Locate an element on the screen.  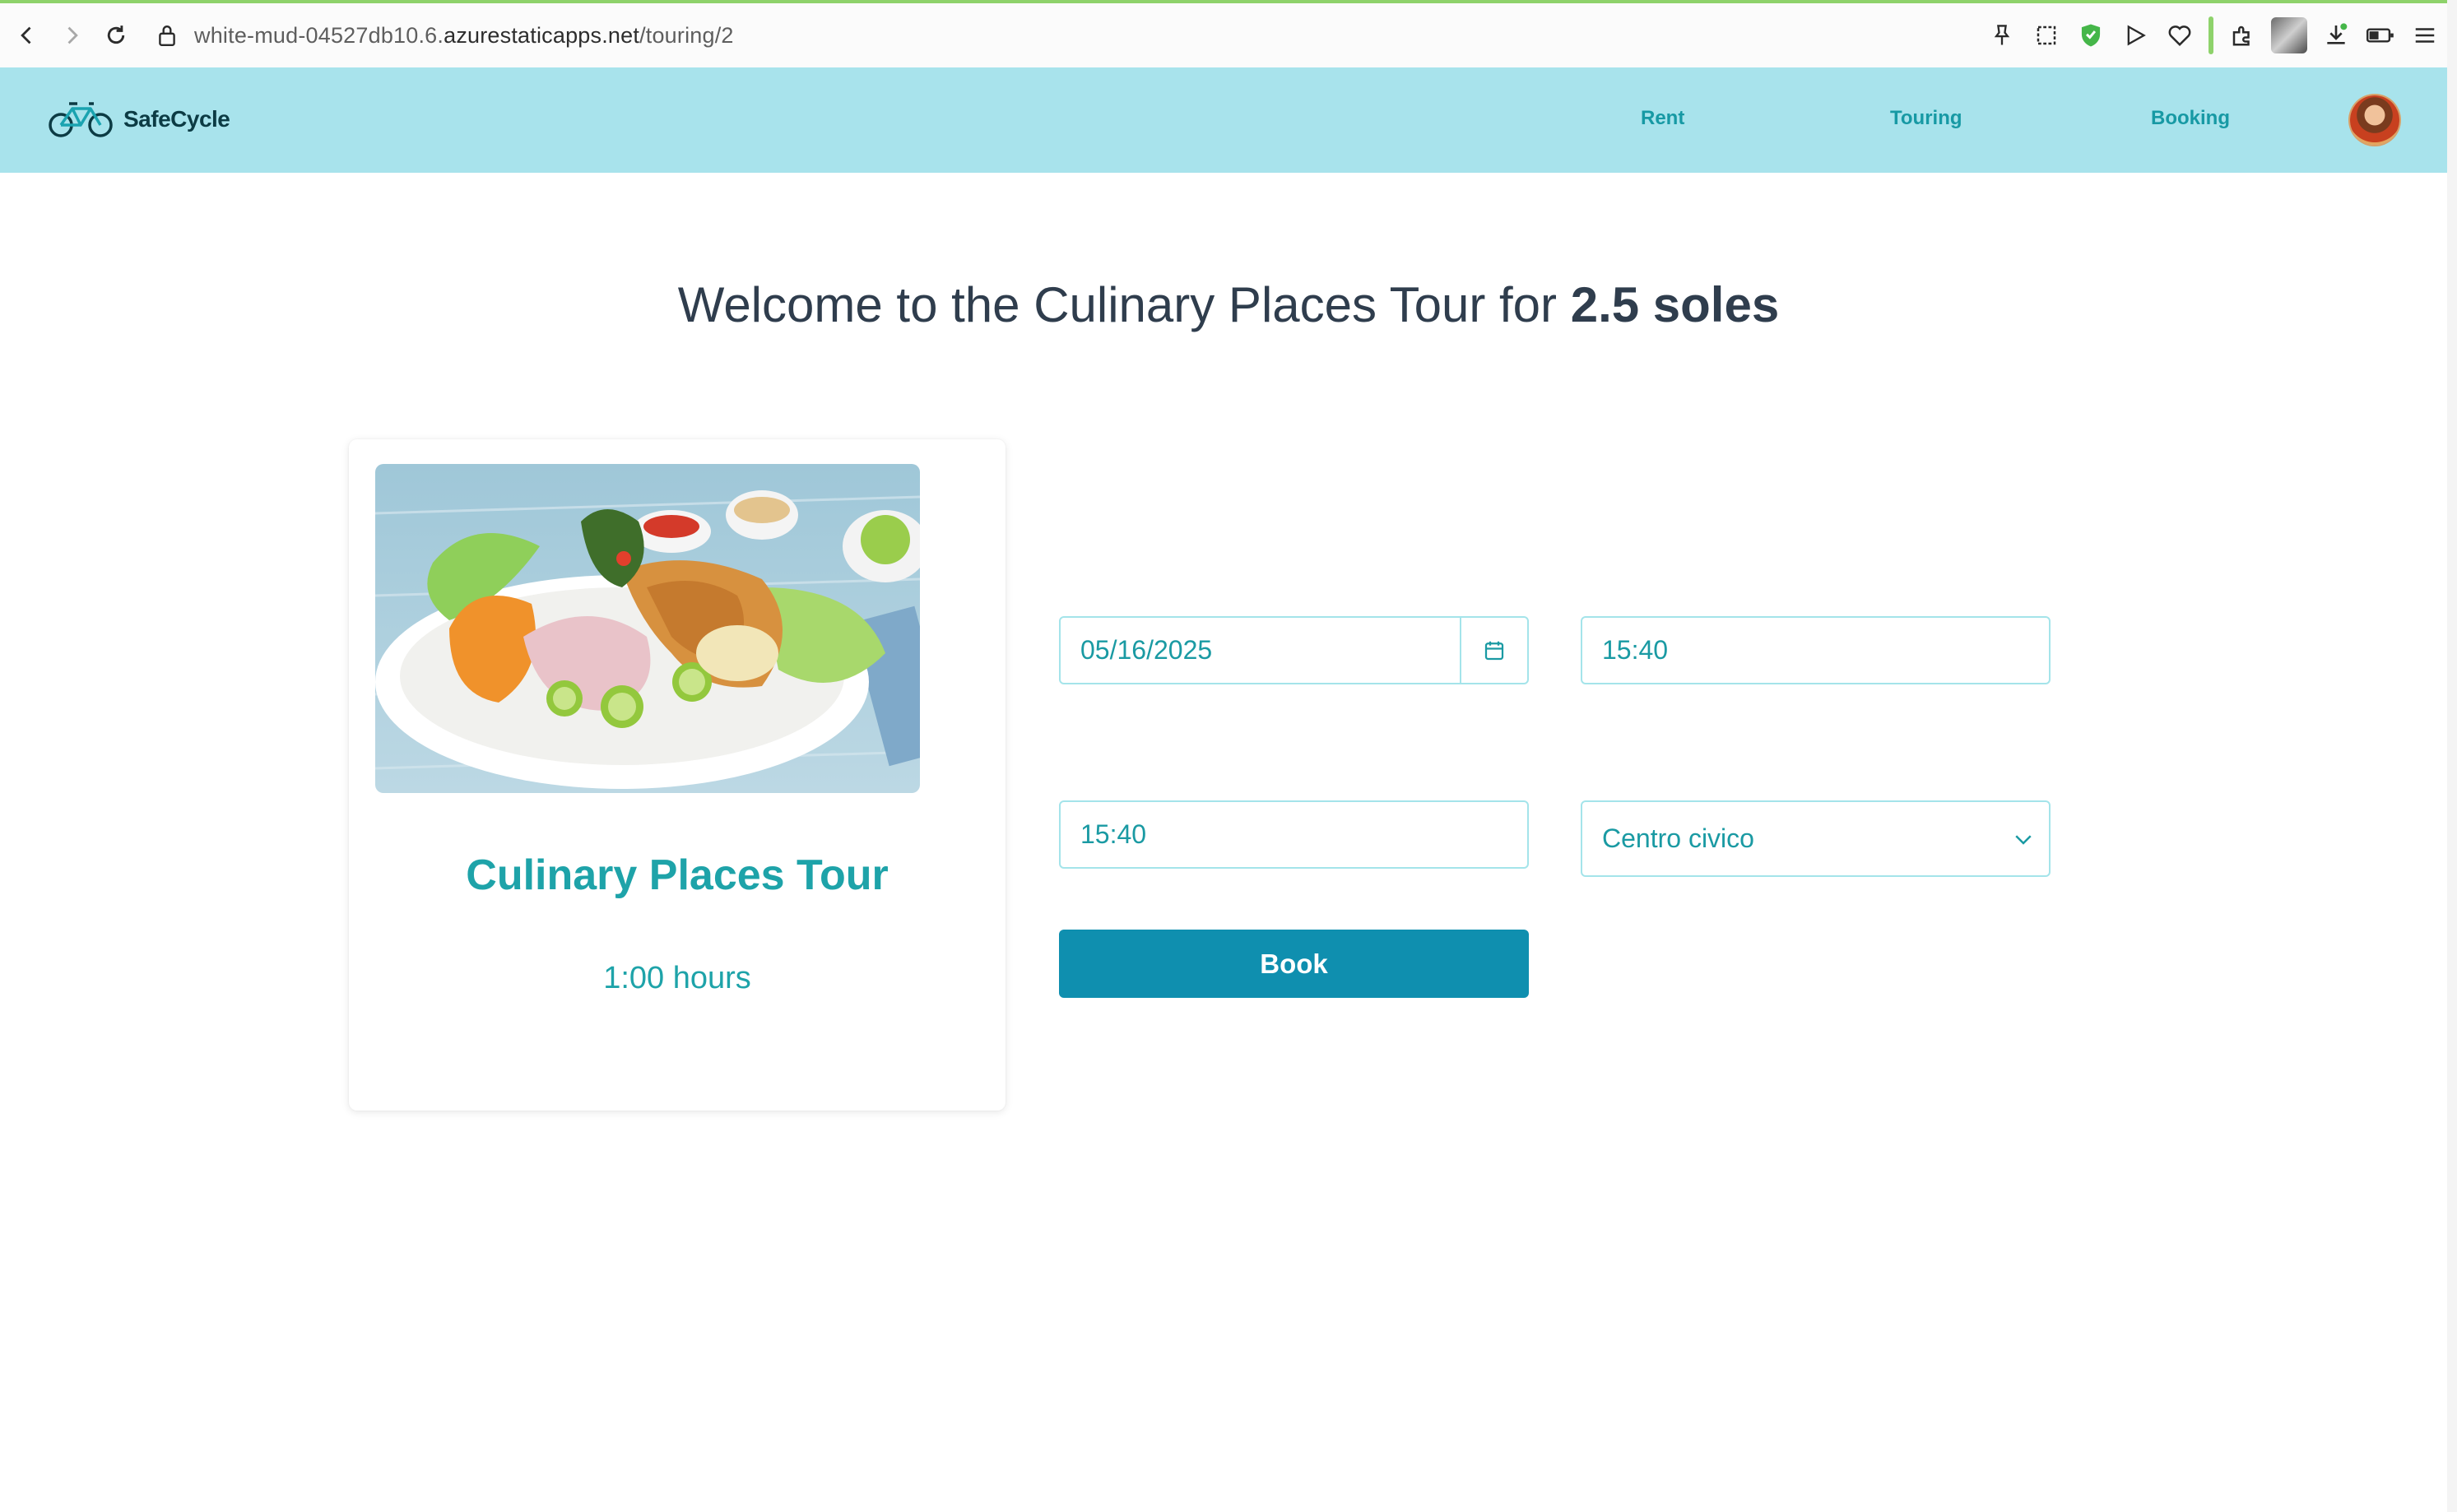
ceviche-plate-image is located at coordinates (647, 628).